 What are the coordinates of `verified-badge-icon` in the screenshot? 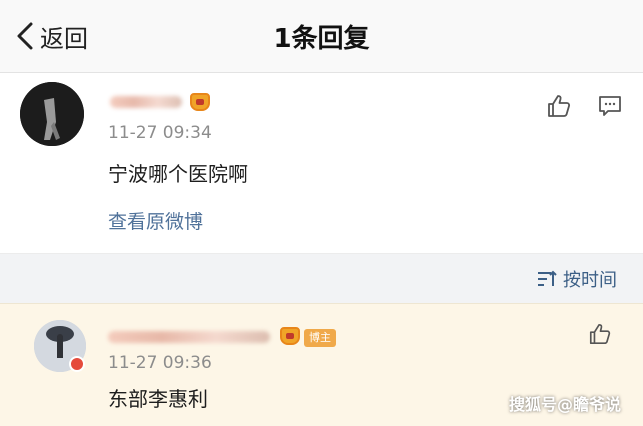 It's located at (77, 364).